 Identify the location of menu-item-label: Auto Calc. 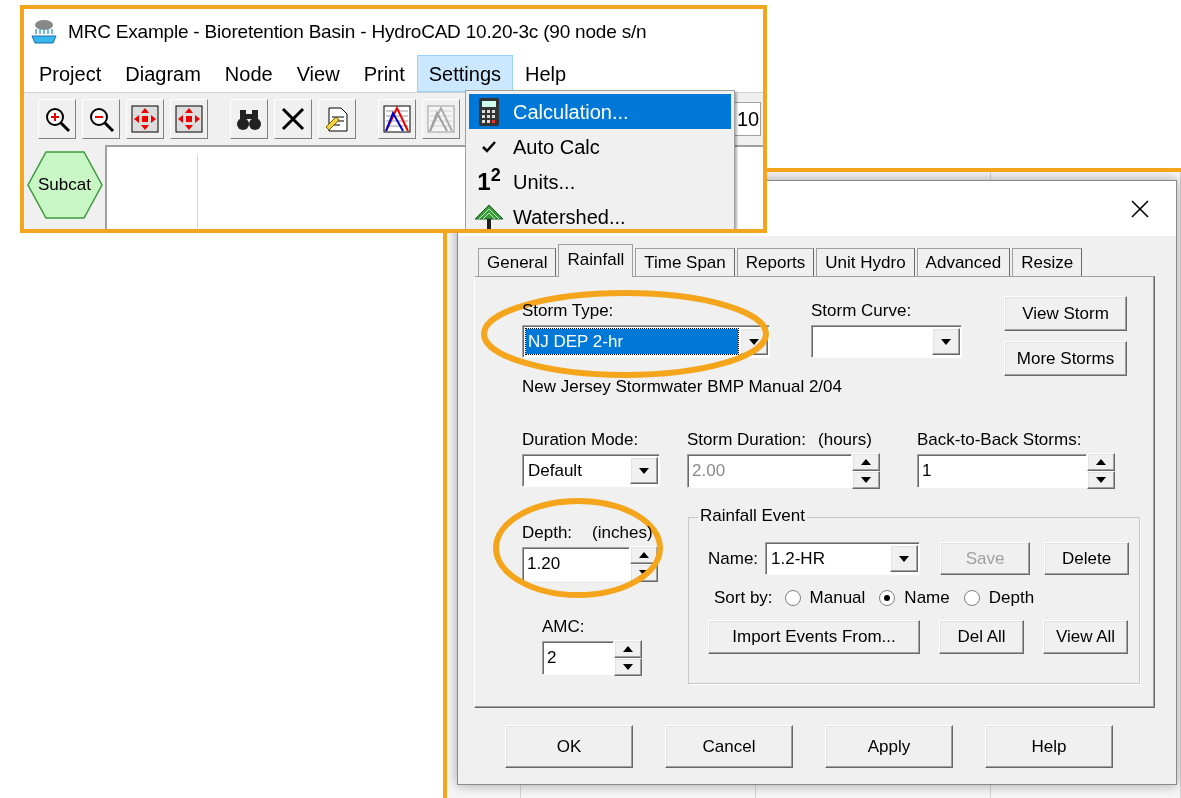
(556, 147).